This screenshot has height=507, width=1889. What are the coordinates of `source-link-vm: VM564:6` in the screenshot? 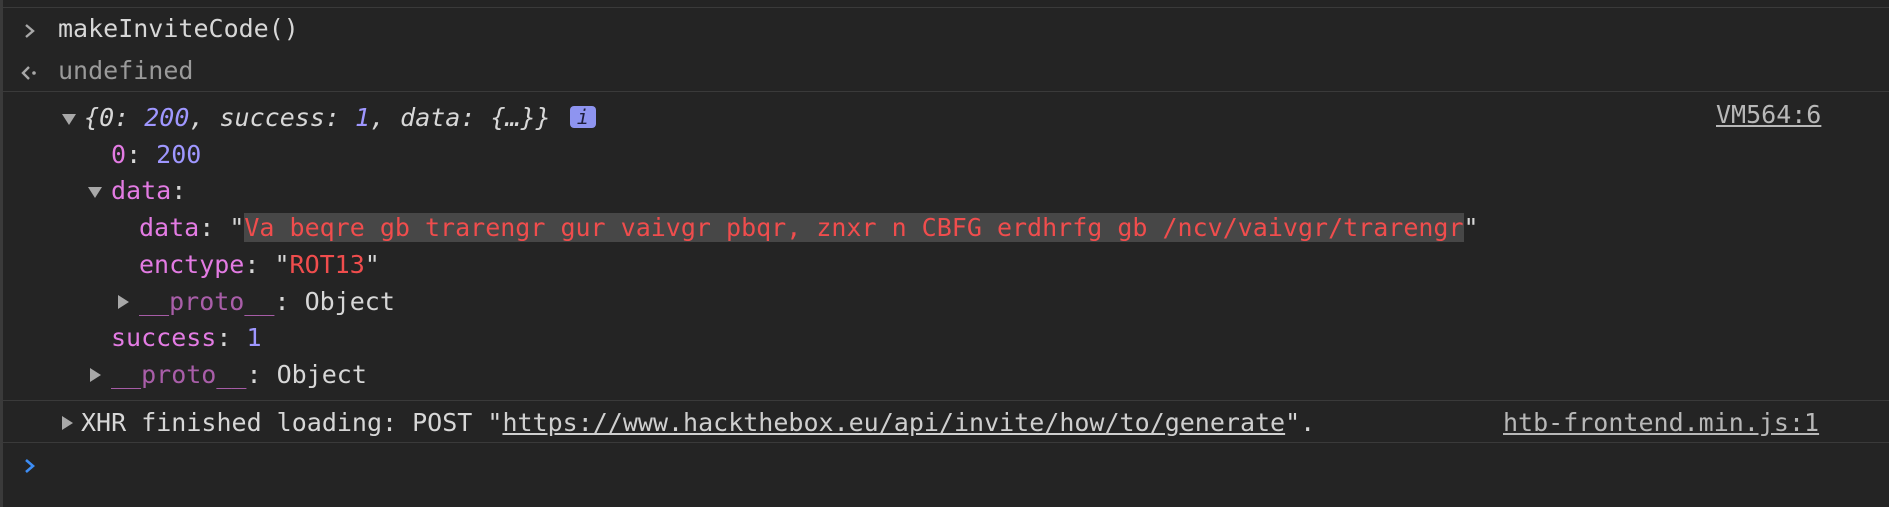 It's located at (1768, 115).